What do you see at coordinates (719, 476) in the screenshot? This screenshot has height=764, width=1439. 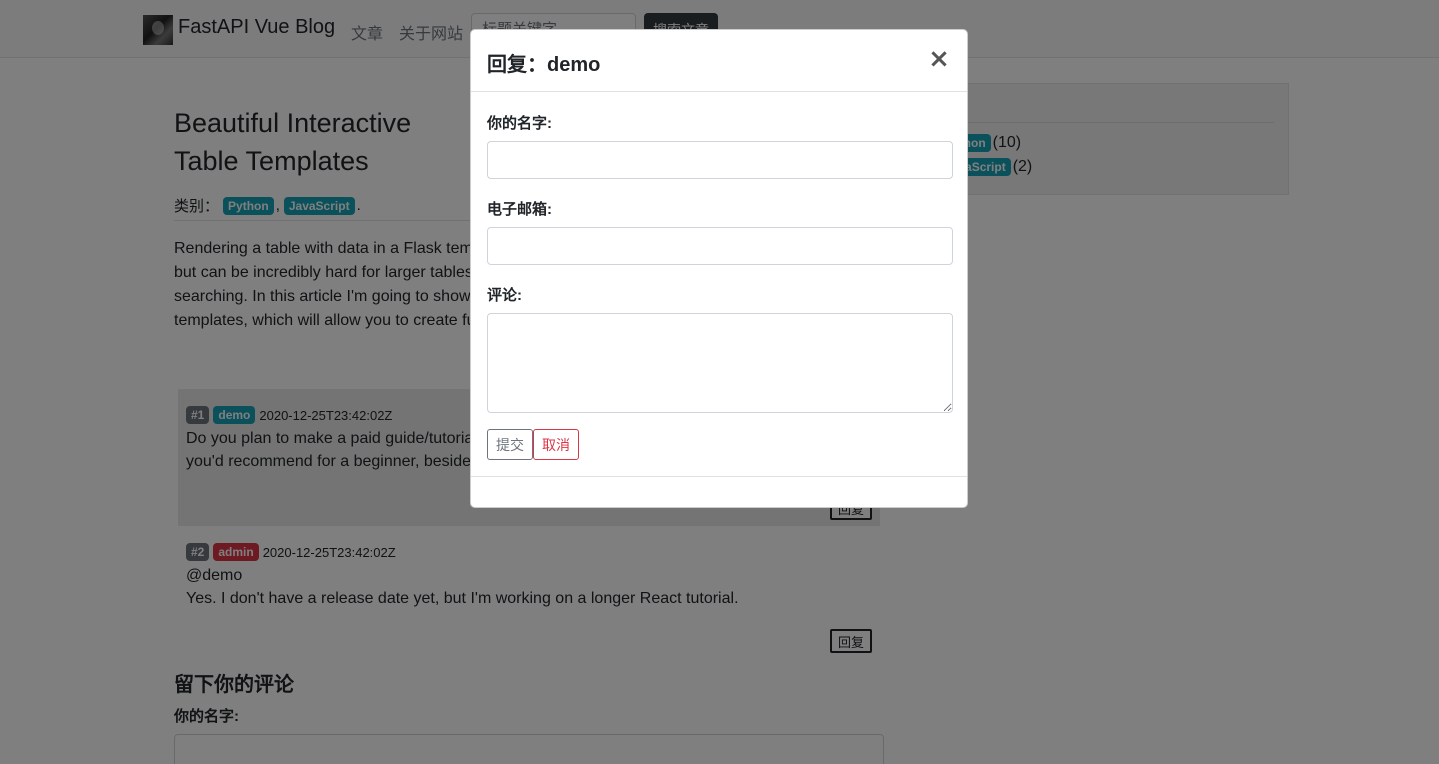 I see `modal-footer-divider` at bounding box center [719, 476].